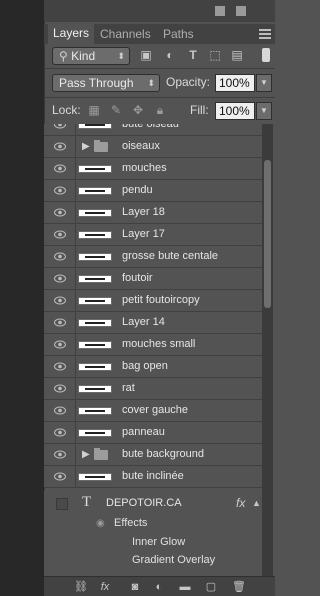 The height and width of the screenshot is (596, 320). What do you see at coordinates (185, 587) in the screenshot?
I see `group-icon: ▬` at bounding box center [185, 587].